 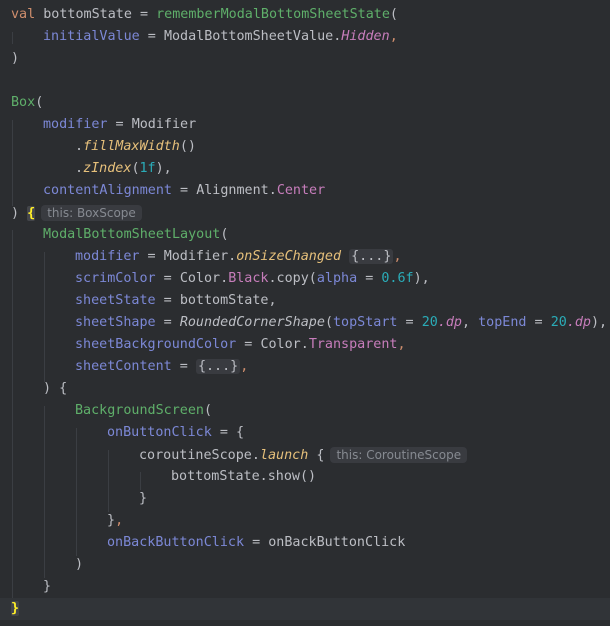 I want to click on named-argument: contentAlignment, so click(x=107, y=190).